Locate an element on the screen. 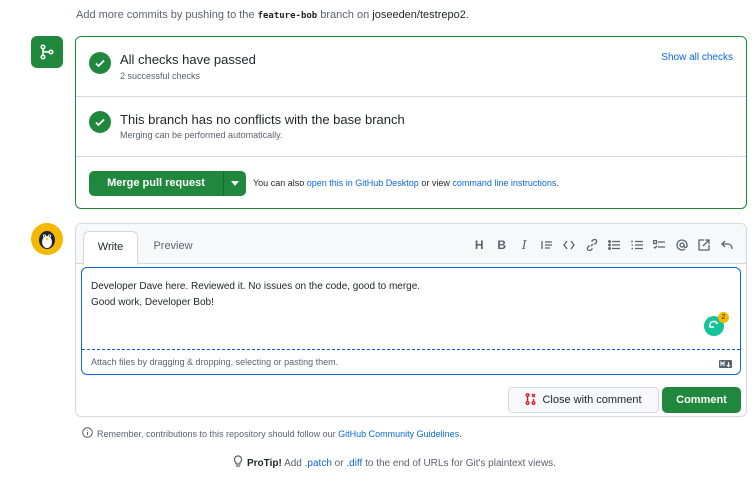 Image resolution: width=756 pixels, height=482 pixels. reply-icon is located at coordinates (727, 245).